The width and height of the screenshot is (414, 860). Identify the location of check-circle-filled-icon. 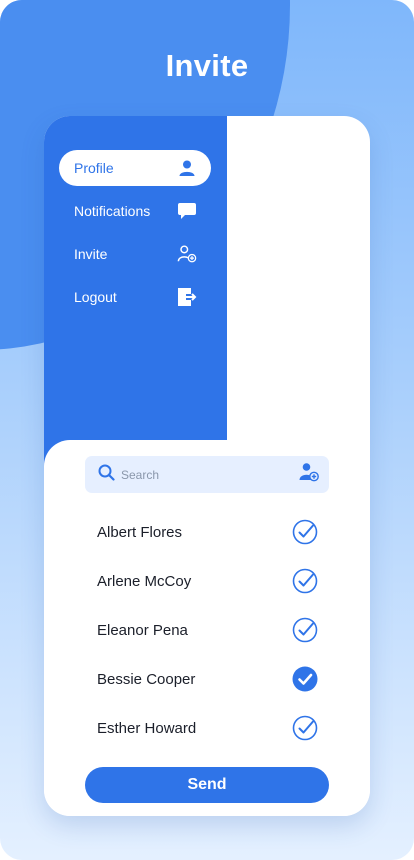
(305, 679).